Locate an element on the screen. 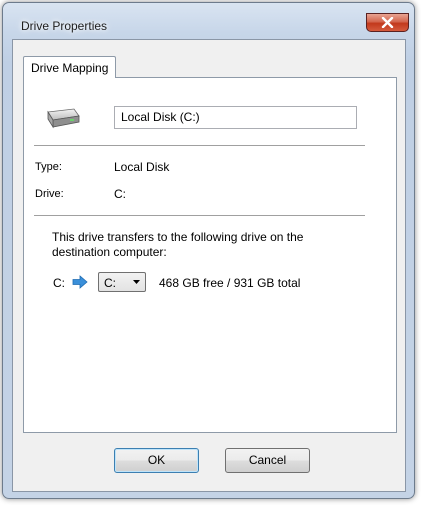 Image resolution: width=421 pixels, height=505 pixels. cancel-button: Cancel is located at coordinates (267, 460).